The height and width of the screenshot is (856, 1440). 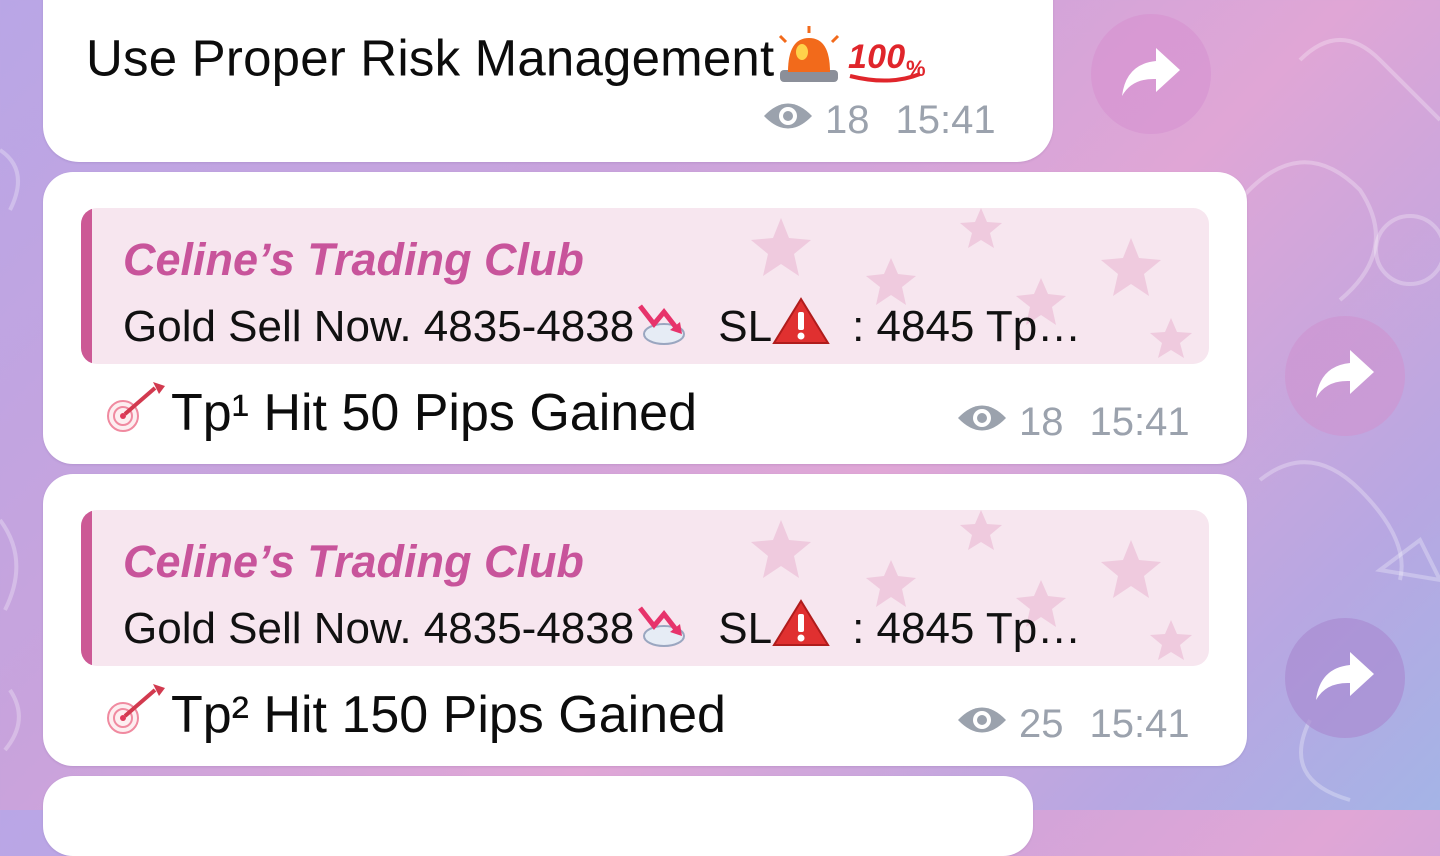 What do you see at coordinates (401, 412) in the screenshot?
I see `message-text: Tp¹ Hit 50 Pips Gained` at bounding box center [401, 412].